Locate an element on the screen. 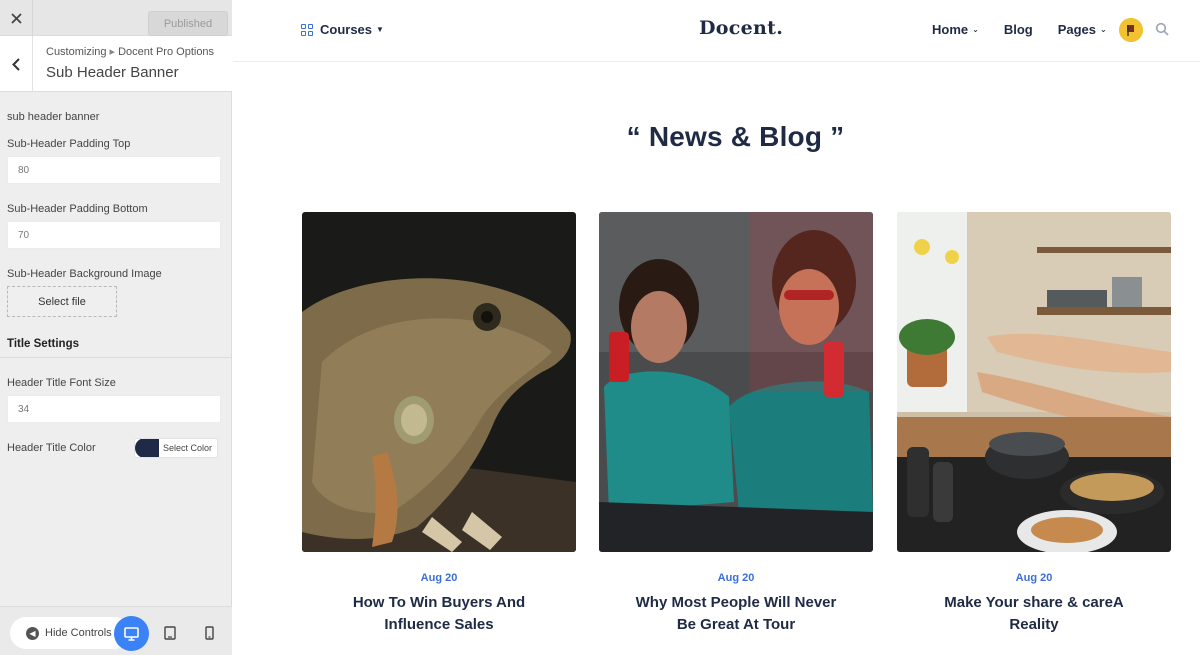  breadcrumb-parent: Docent Pro Options is located at coordinates (166, 52).